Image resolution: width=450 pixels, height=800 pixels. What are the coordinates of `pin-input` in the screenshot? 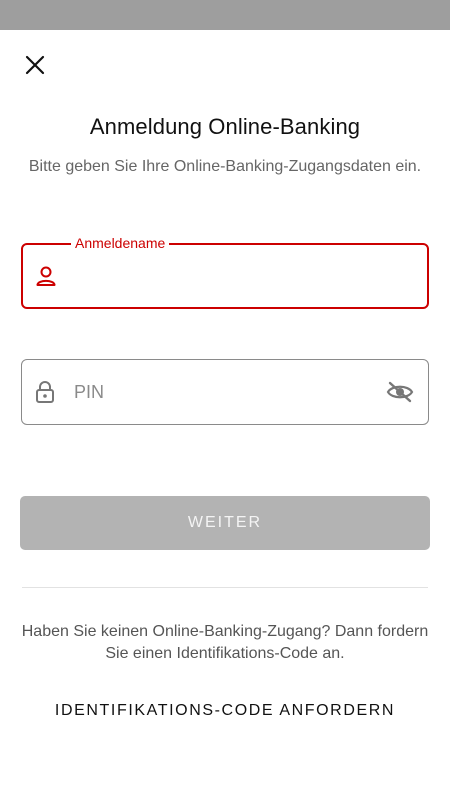 It's located at (225, 392).